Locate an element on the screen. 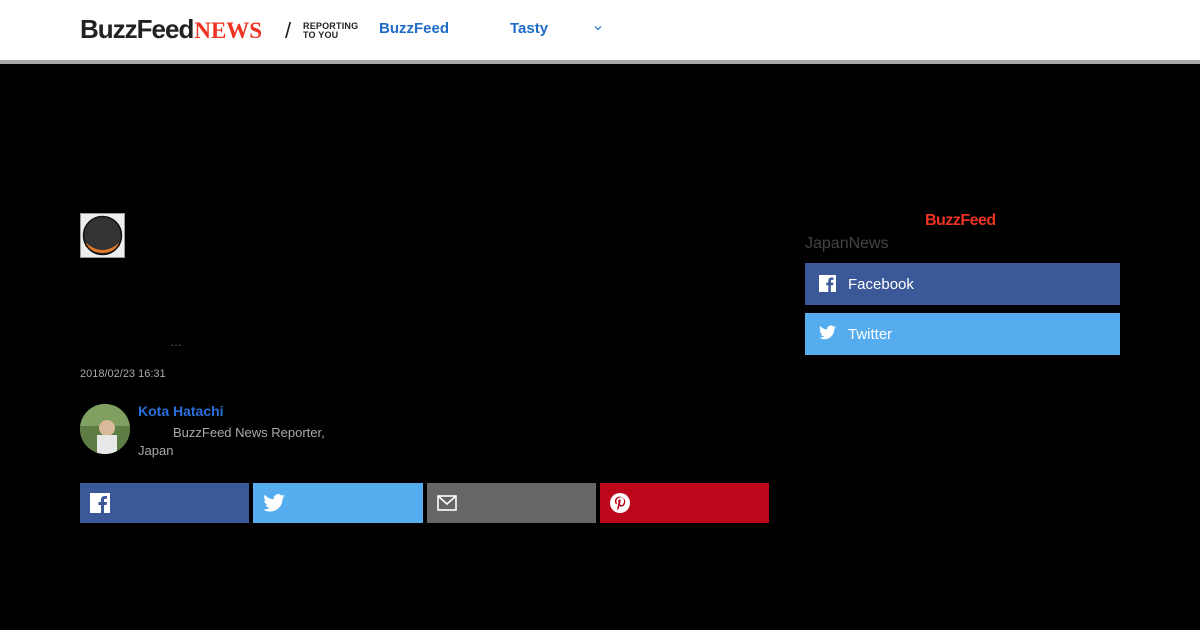 Image resolution: width=1200 pixels, height=630 pixels. nav-buzzfeed: BuzzFeed is located at coordinates (414, 28).